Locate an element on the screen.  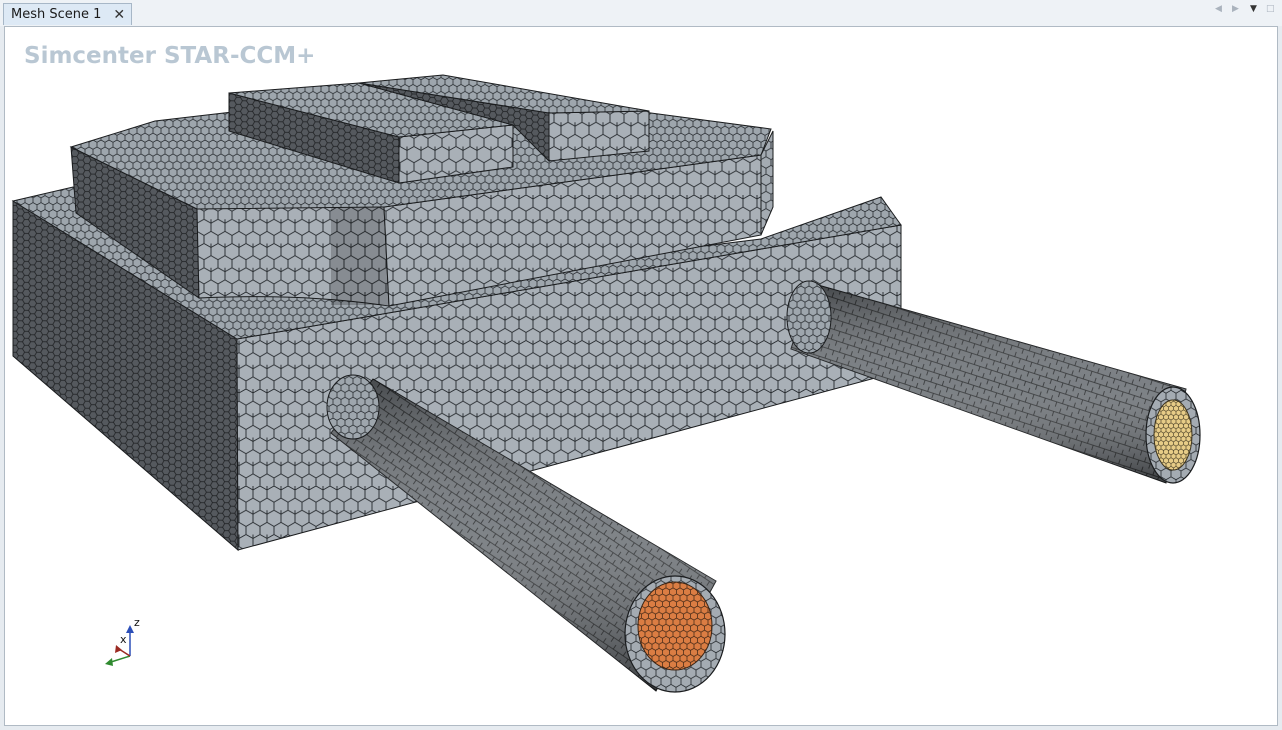
mid-recess-shadow is located at coordinates (360, 256).